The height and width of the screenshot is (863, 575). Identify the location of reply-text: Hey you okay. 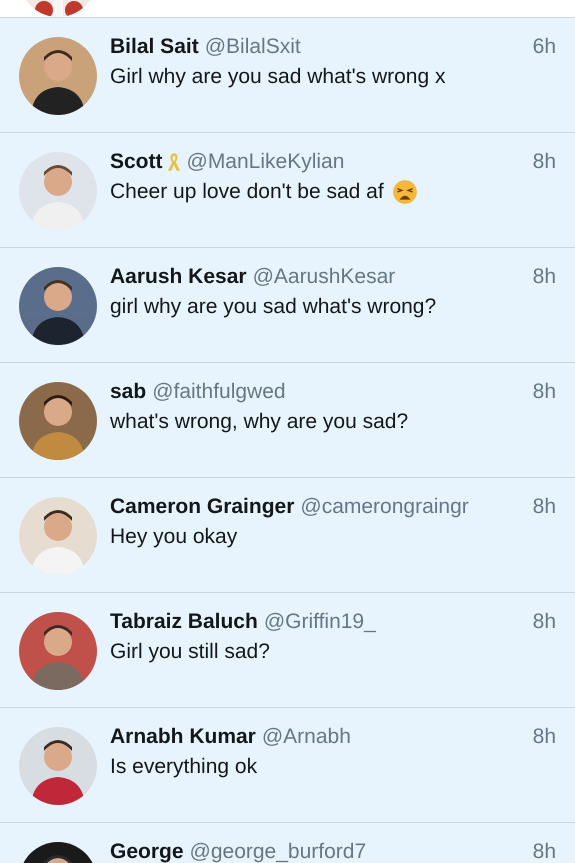
(174, 537).